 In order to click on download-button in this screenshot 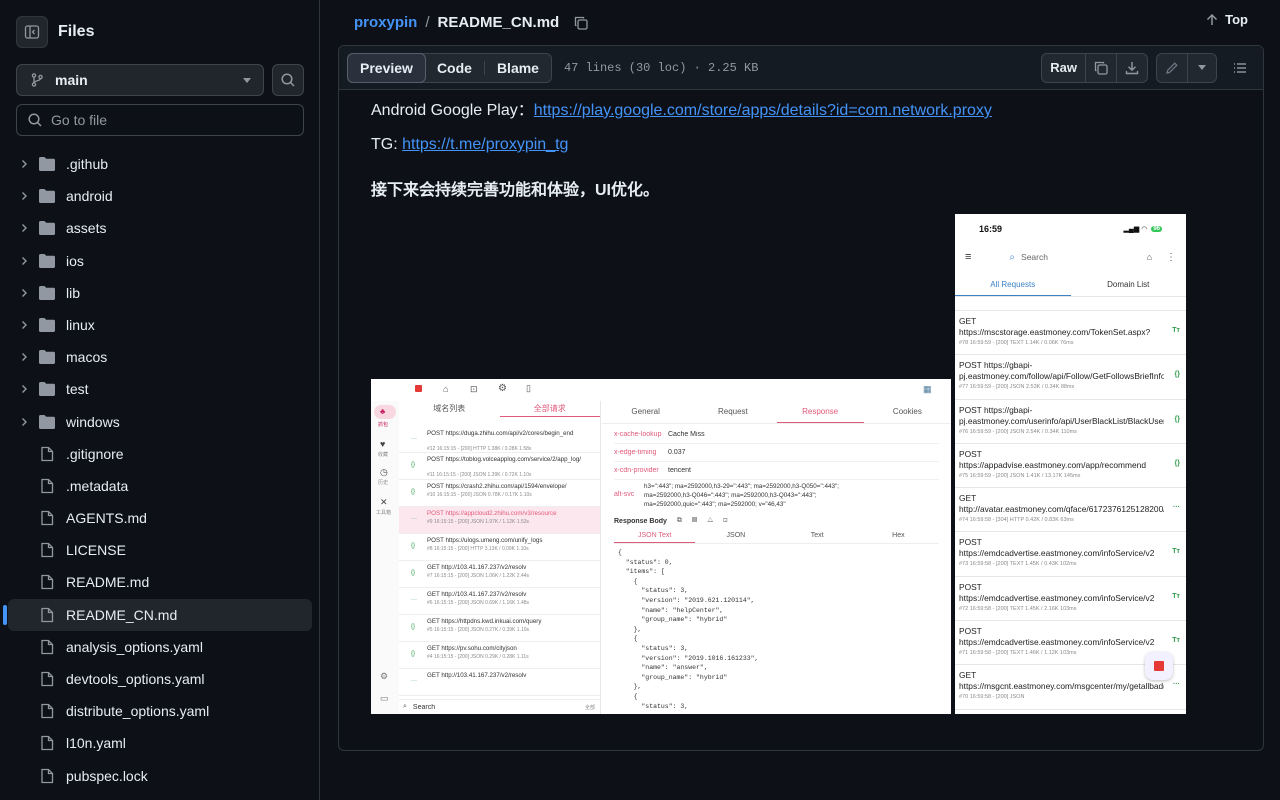, I will do `click(1131, 67)`.